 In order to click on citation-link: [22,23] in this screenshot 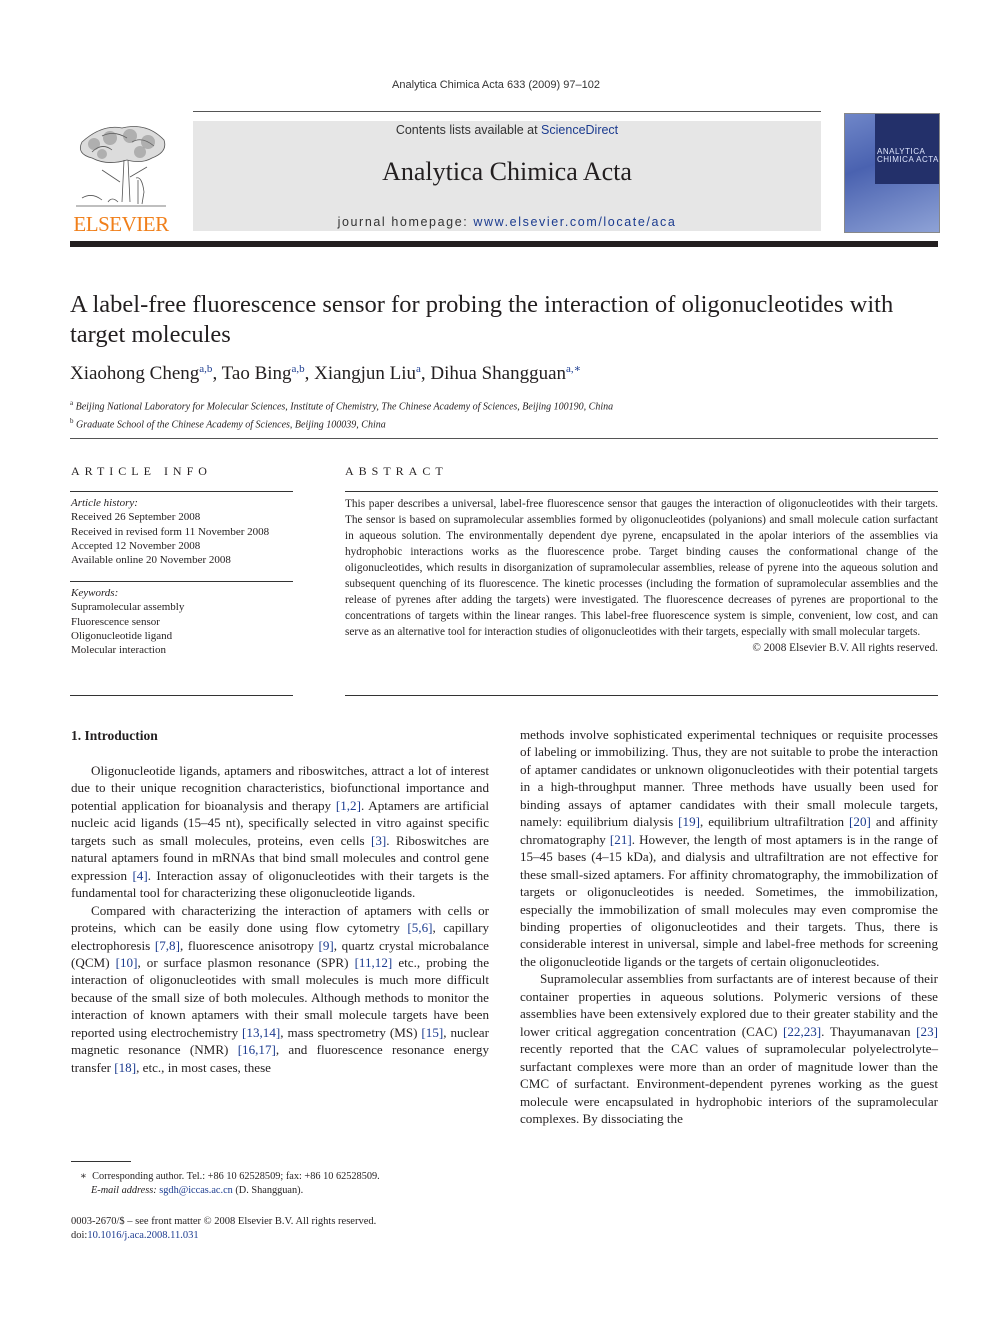, I will do `click(802, 1031)`.